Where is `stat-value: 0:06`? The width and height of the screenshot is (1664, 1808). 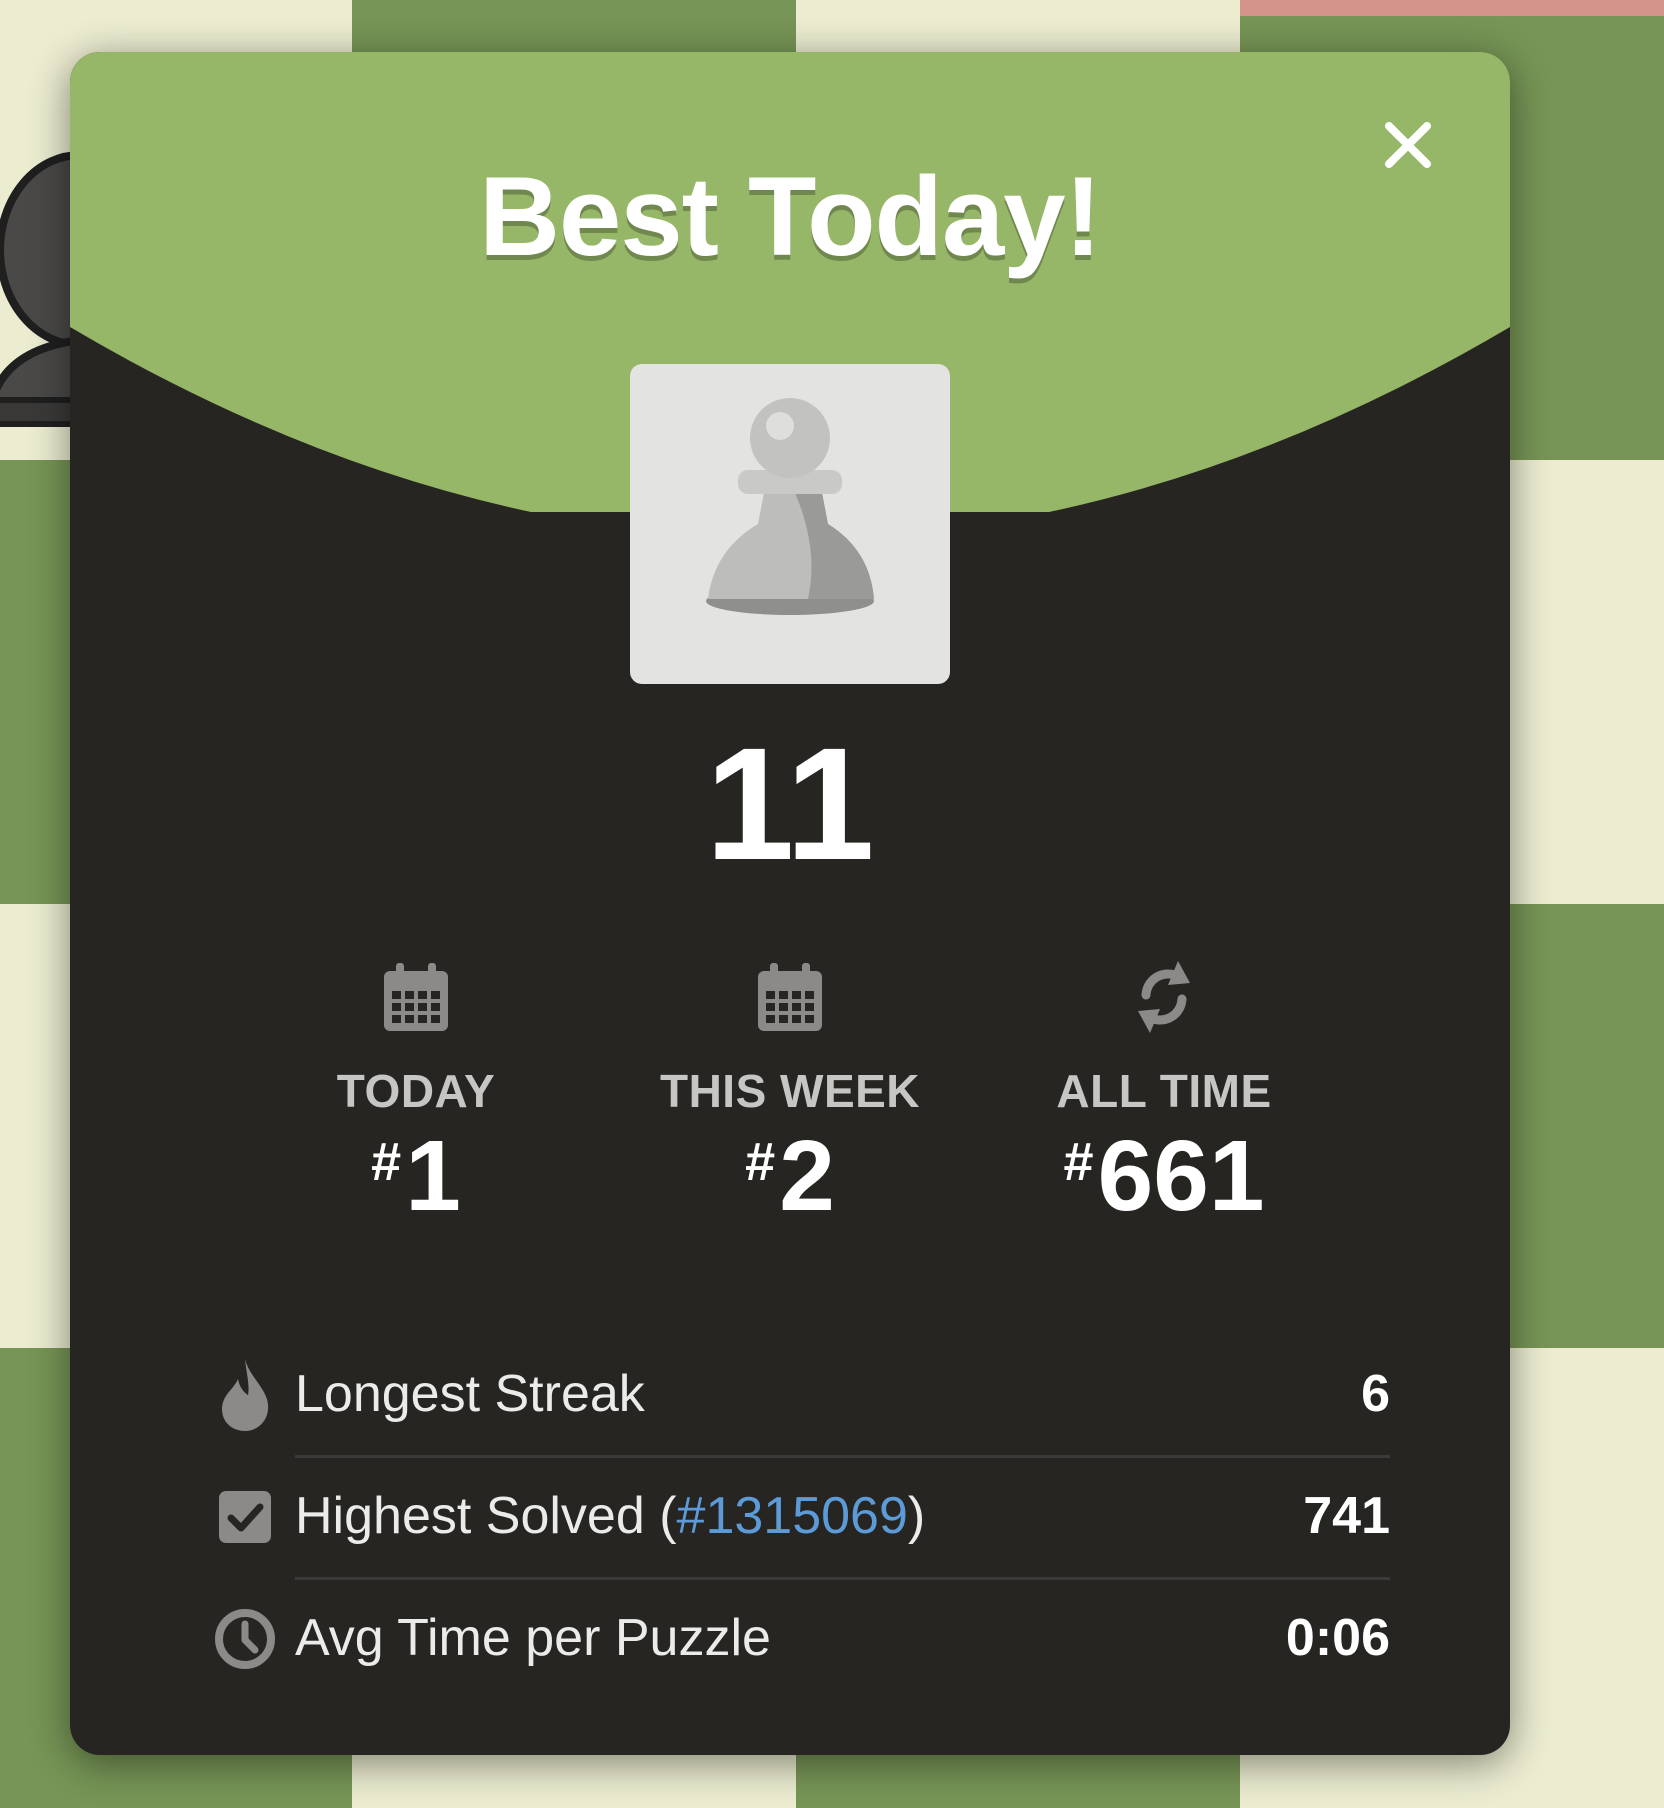
stat-value: 0:06 is located at coordinates (1337, 1638).